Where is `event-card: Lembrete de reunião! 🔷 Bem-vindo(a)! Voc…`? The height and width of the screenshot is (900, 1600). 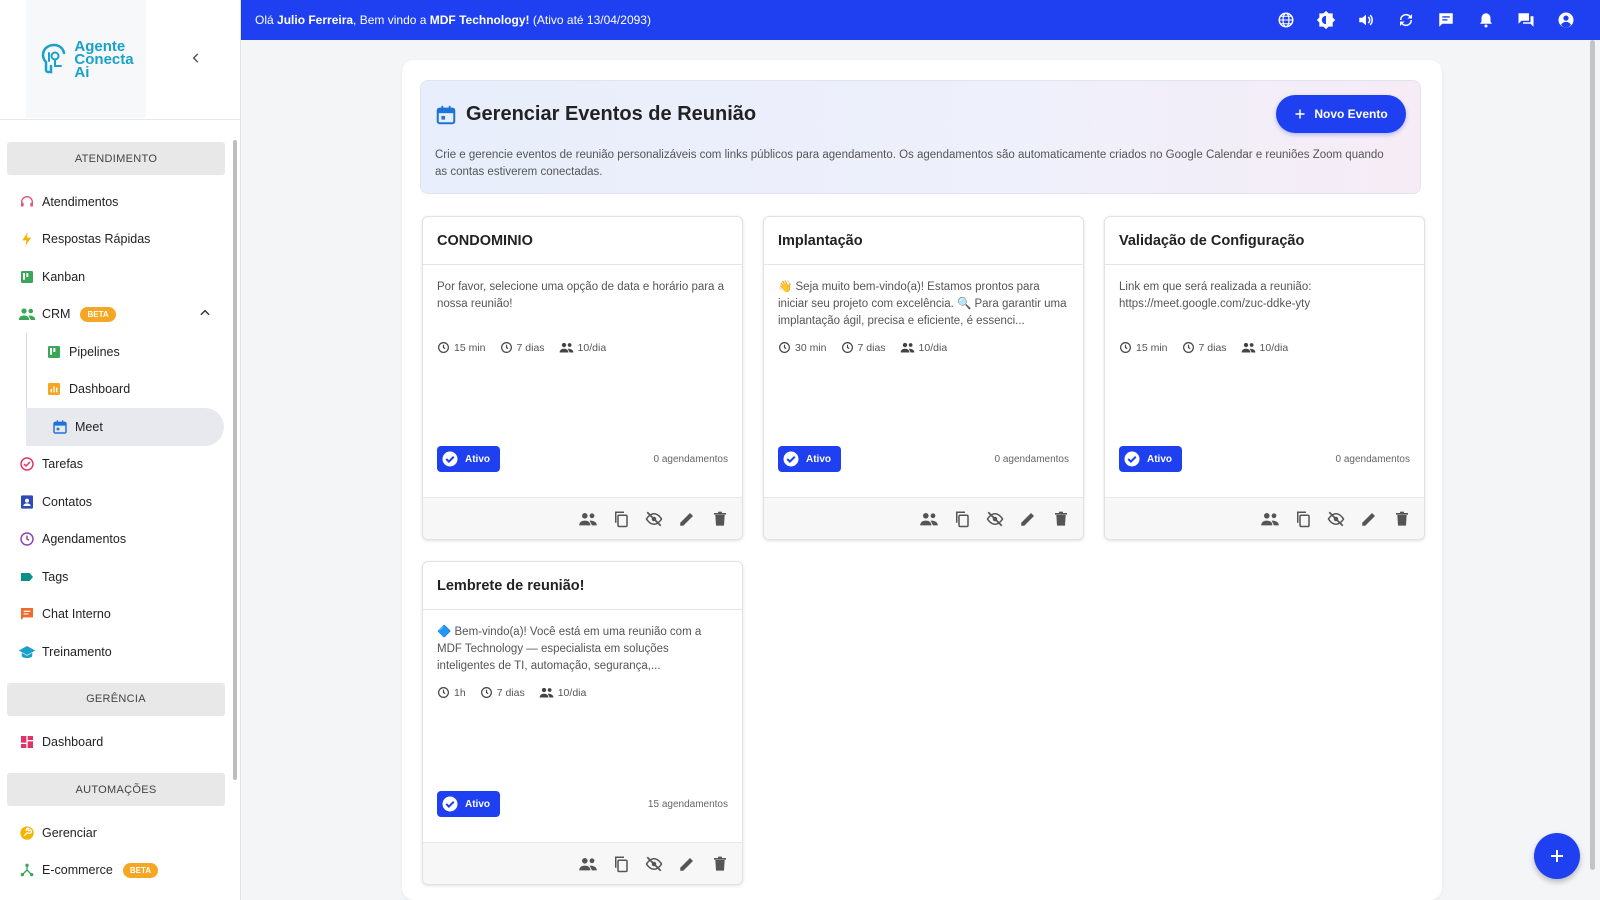
event-card: Lembrete de reunião! 🔷 Bem-vindo(a)! Voc… is located at coordinates (582, 723).